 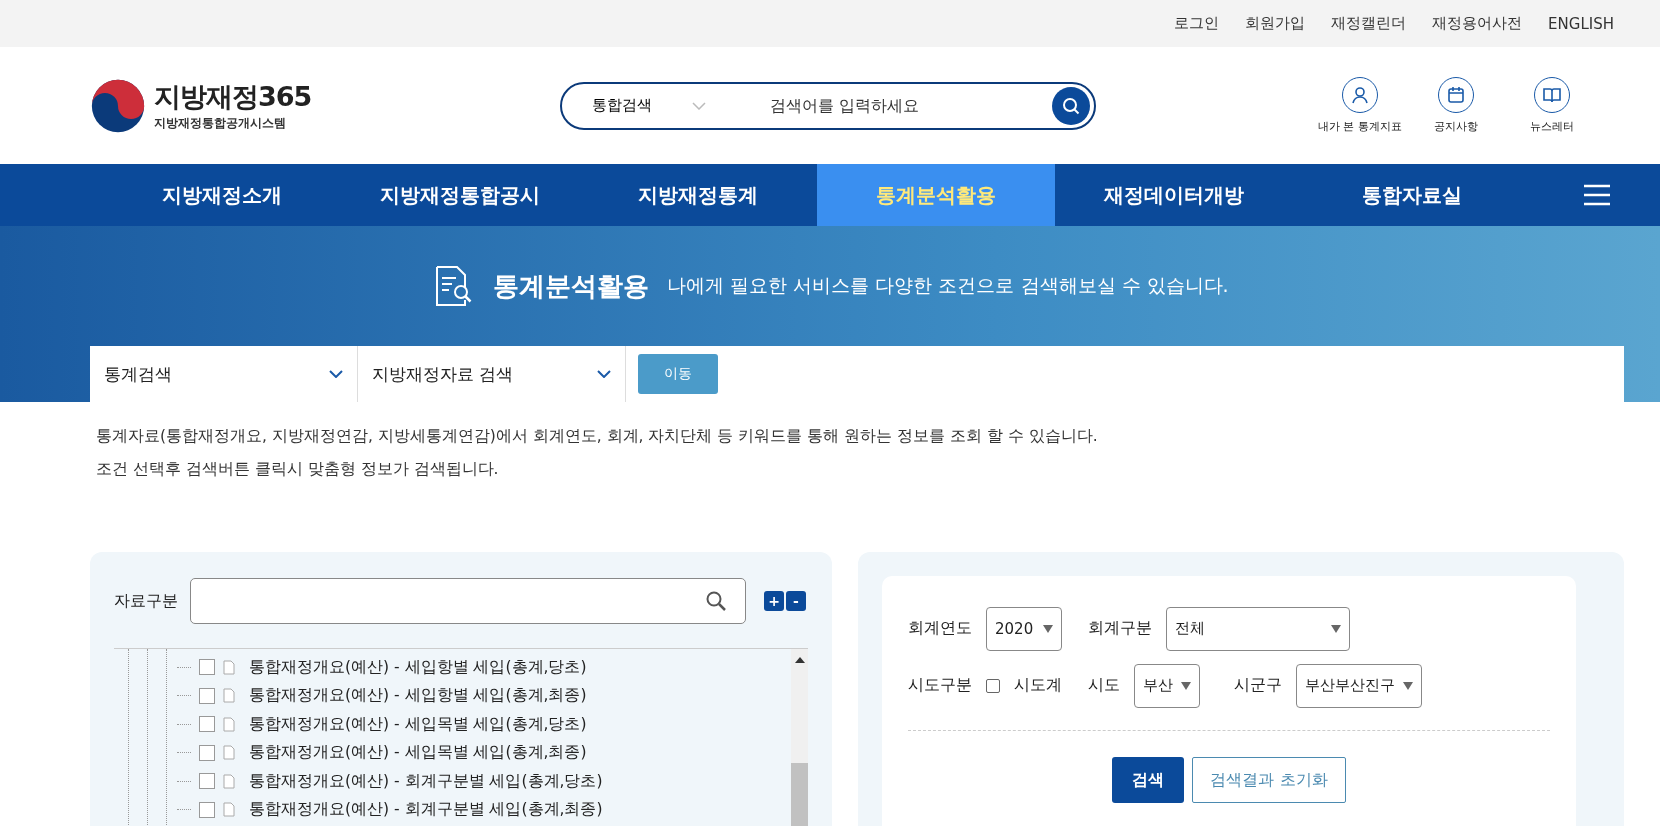 I want to click on logo-emblem-icon, so click(x=118, y=105).